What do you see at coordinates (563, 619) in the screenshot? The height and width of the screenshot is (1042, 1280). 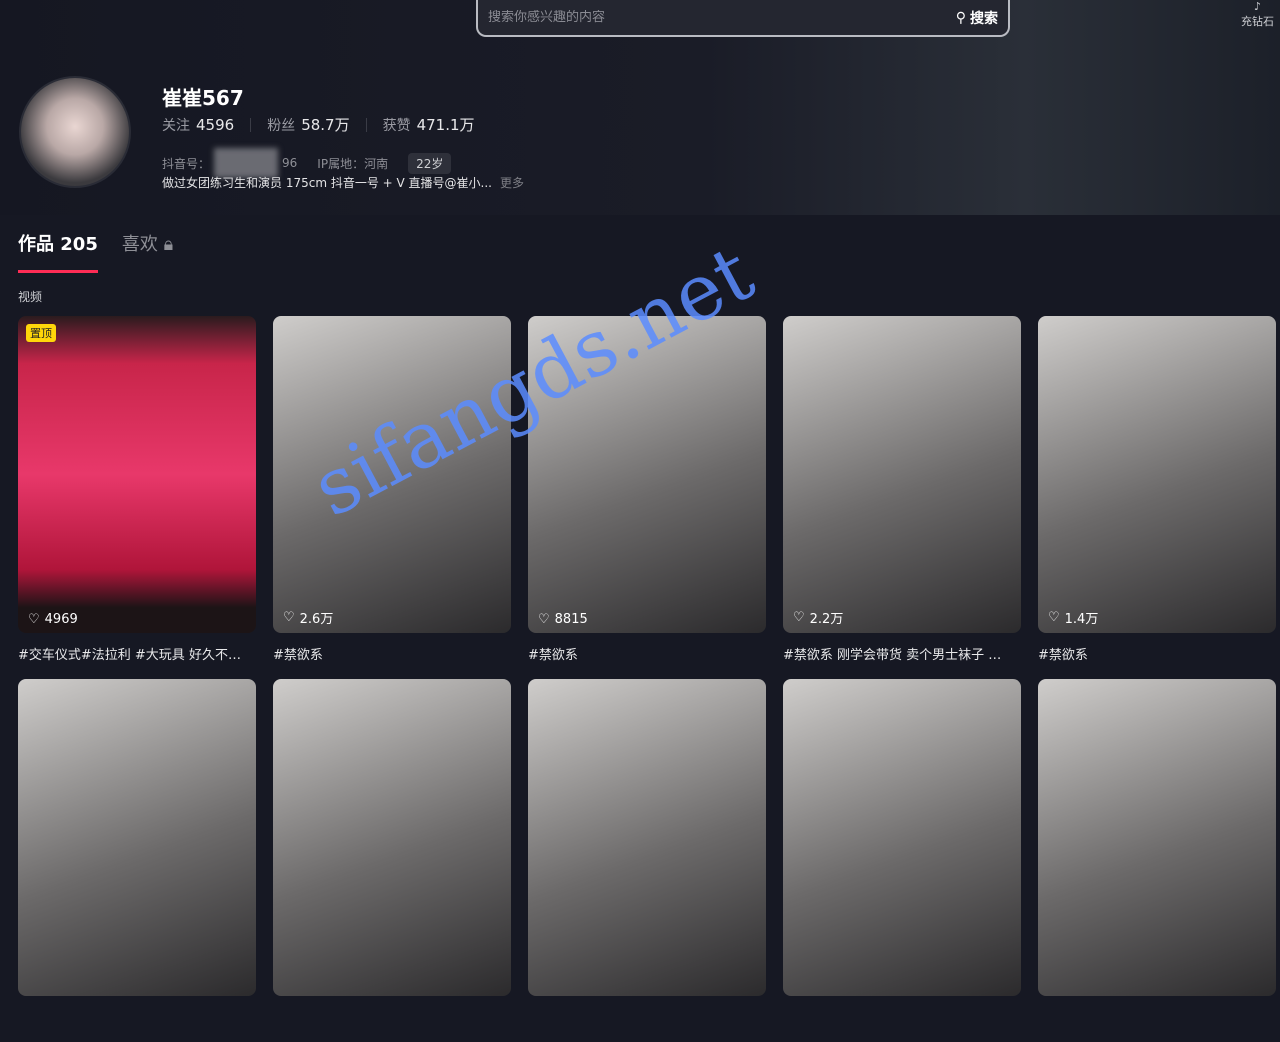 I see `like-count: ♡ 8815` at bounding box center [563, 619].